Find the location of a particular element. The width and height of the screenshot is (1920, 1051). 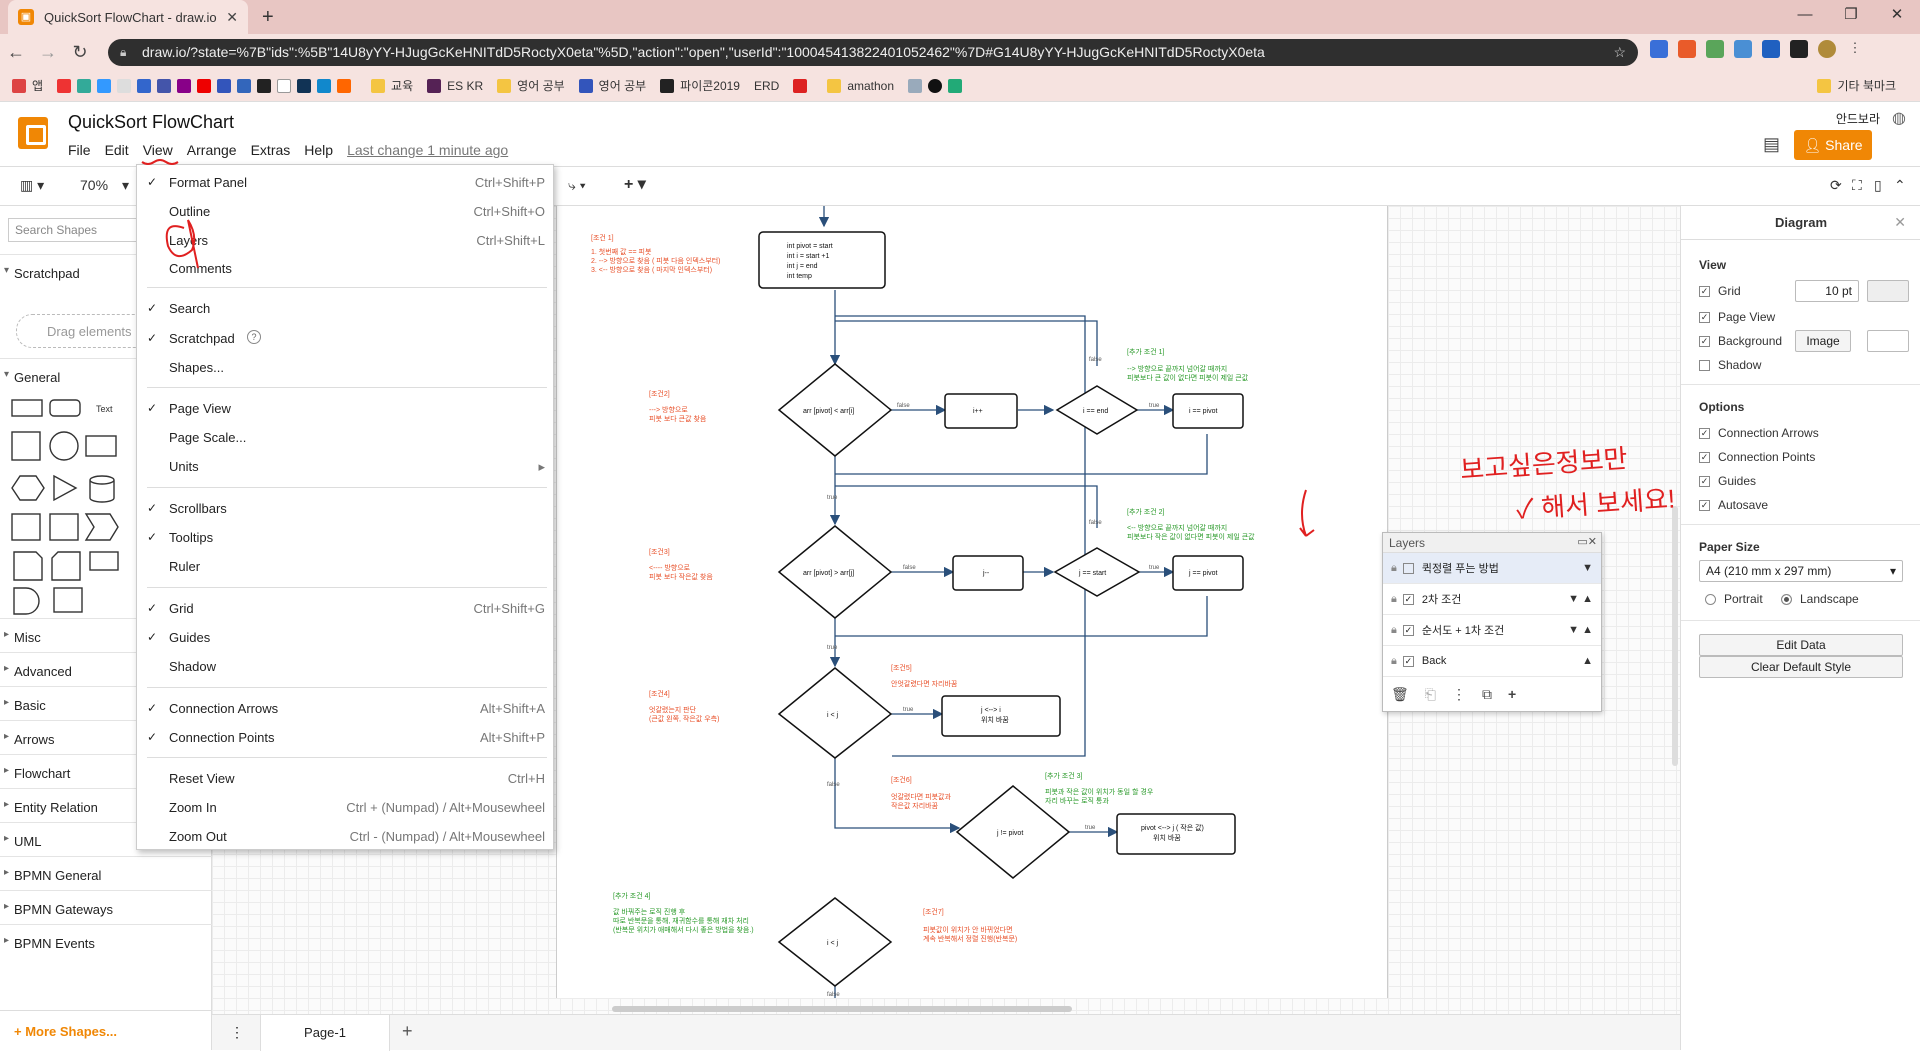

shadow-checkbox: Shadow is located at coordinates (1730, 365).